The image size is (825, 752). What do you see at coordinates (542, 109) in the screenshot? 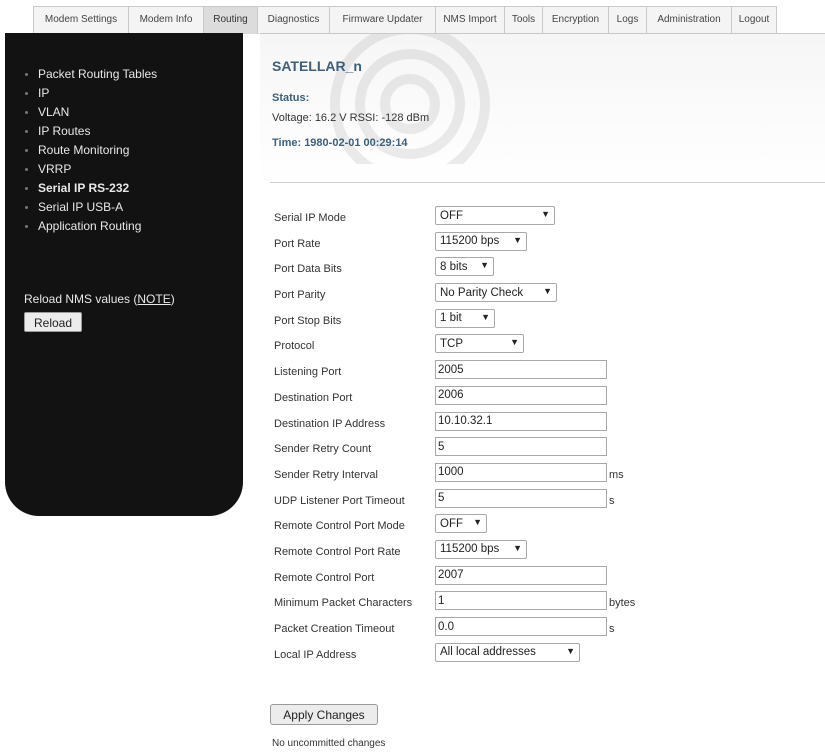
I see `header-area` at bounding box center [542, 109].